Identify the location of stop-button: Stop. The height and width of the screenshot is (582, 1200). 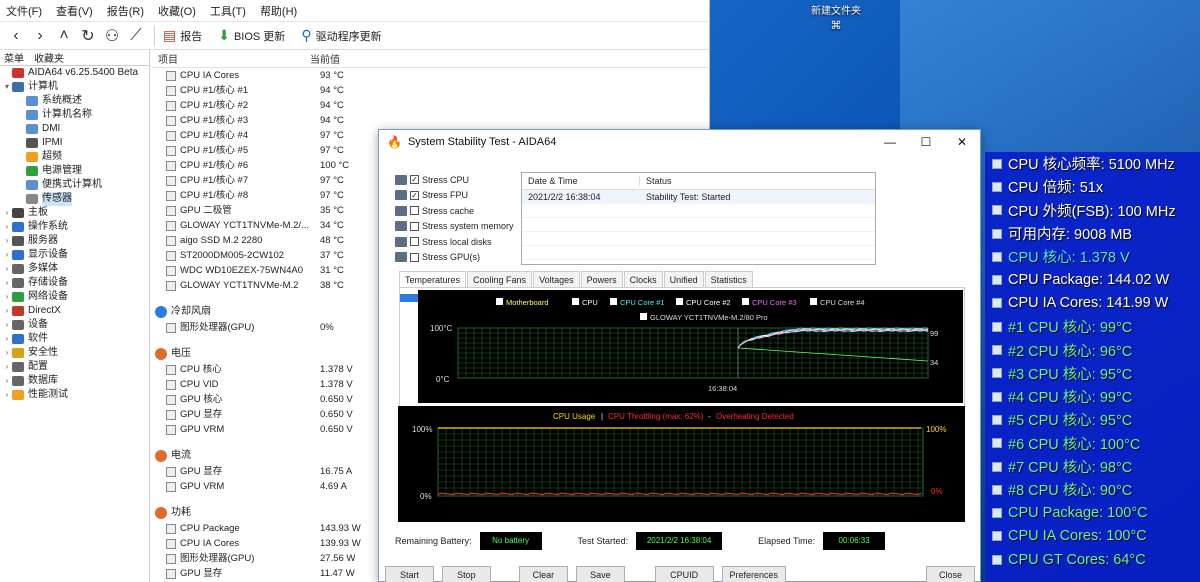
(466, 574).